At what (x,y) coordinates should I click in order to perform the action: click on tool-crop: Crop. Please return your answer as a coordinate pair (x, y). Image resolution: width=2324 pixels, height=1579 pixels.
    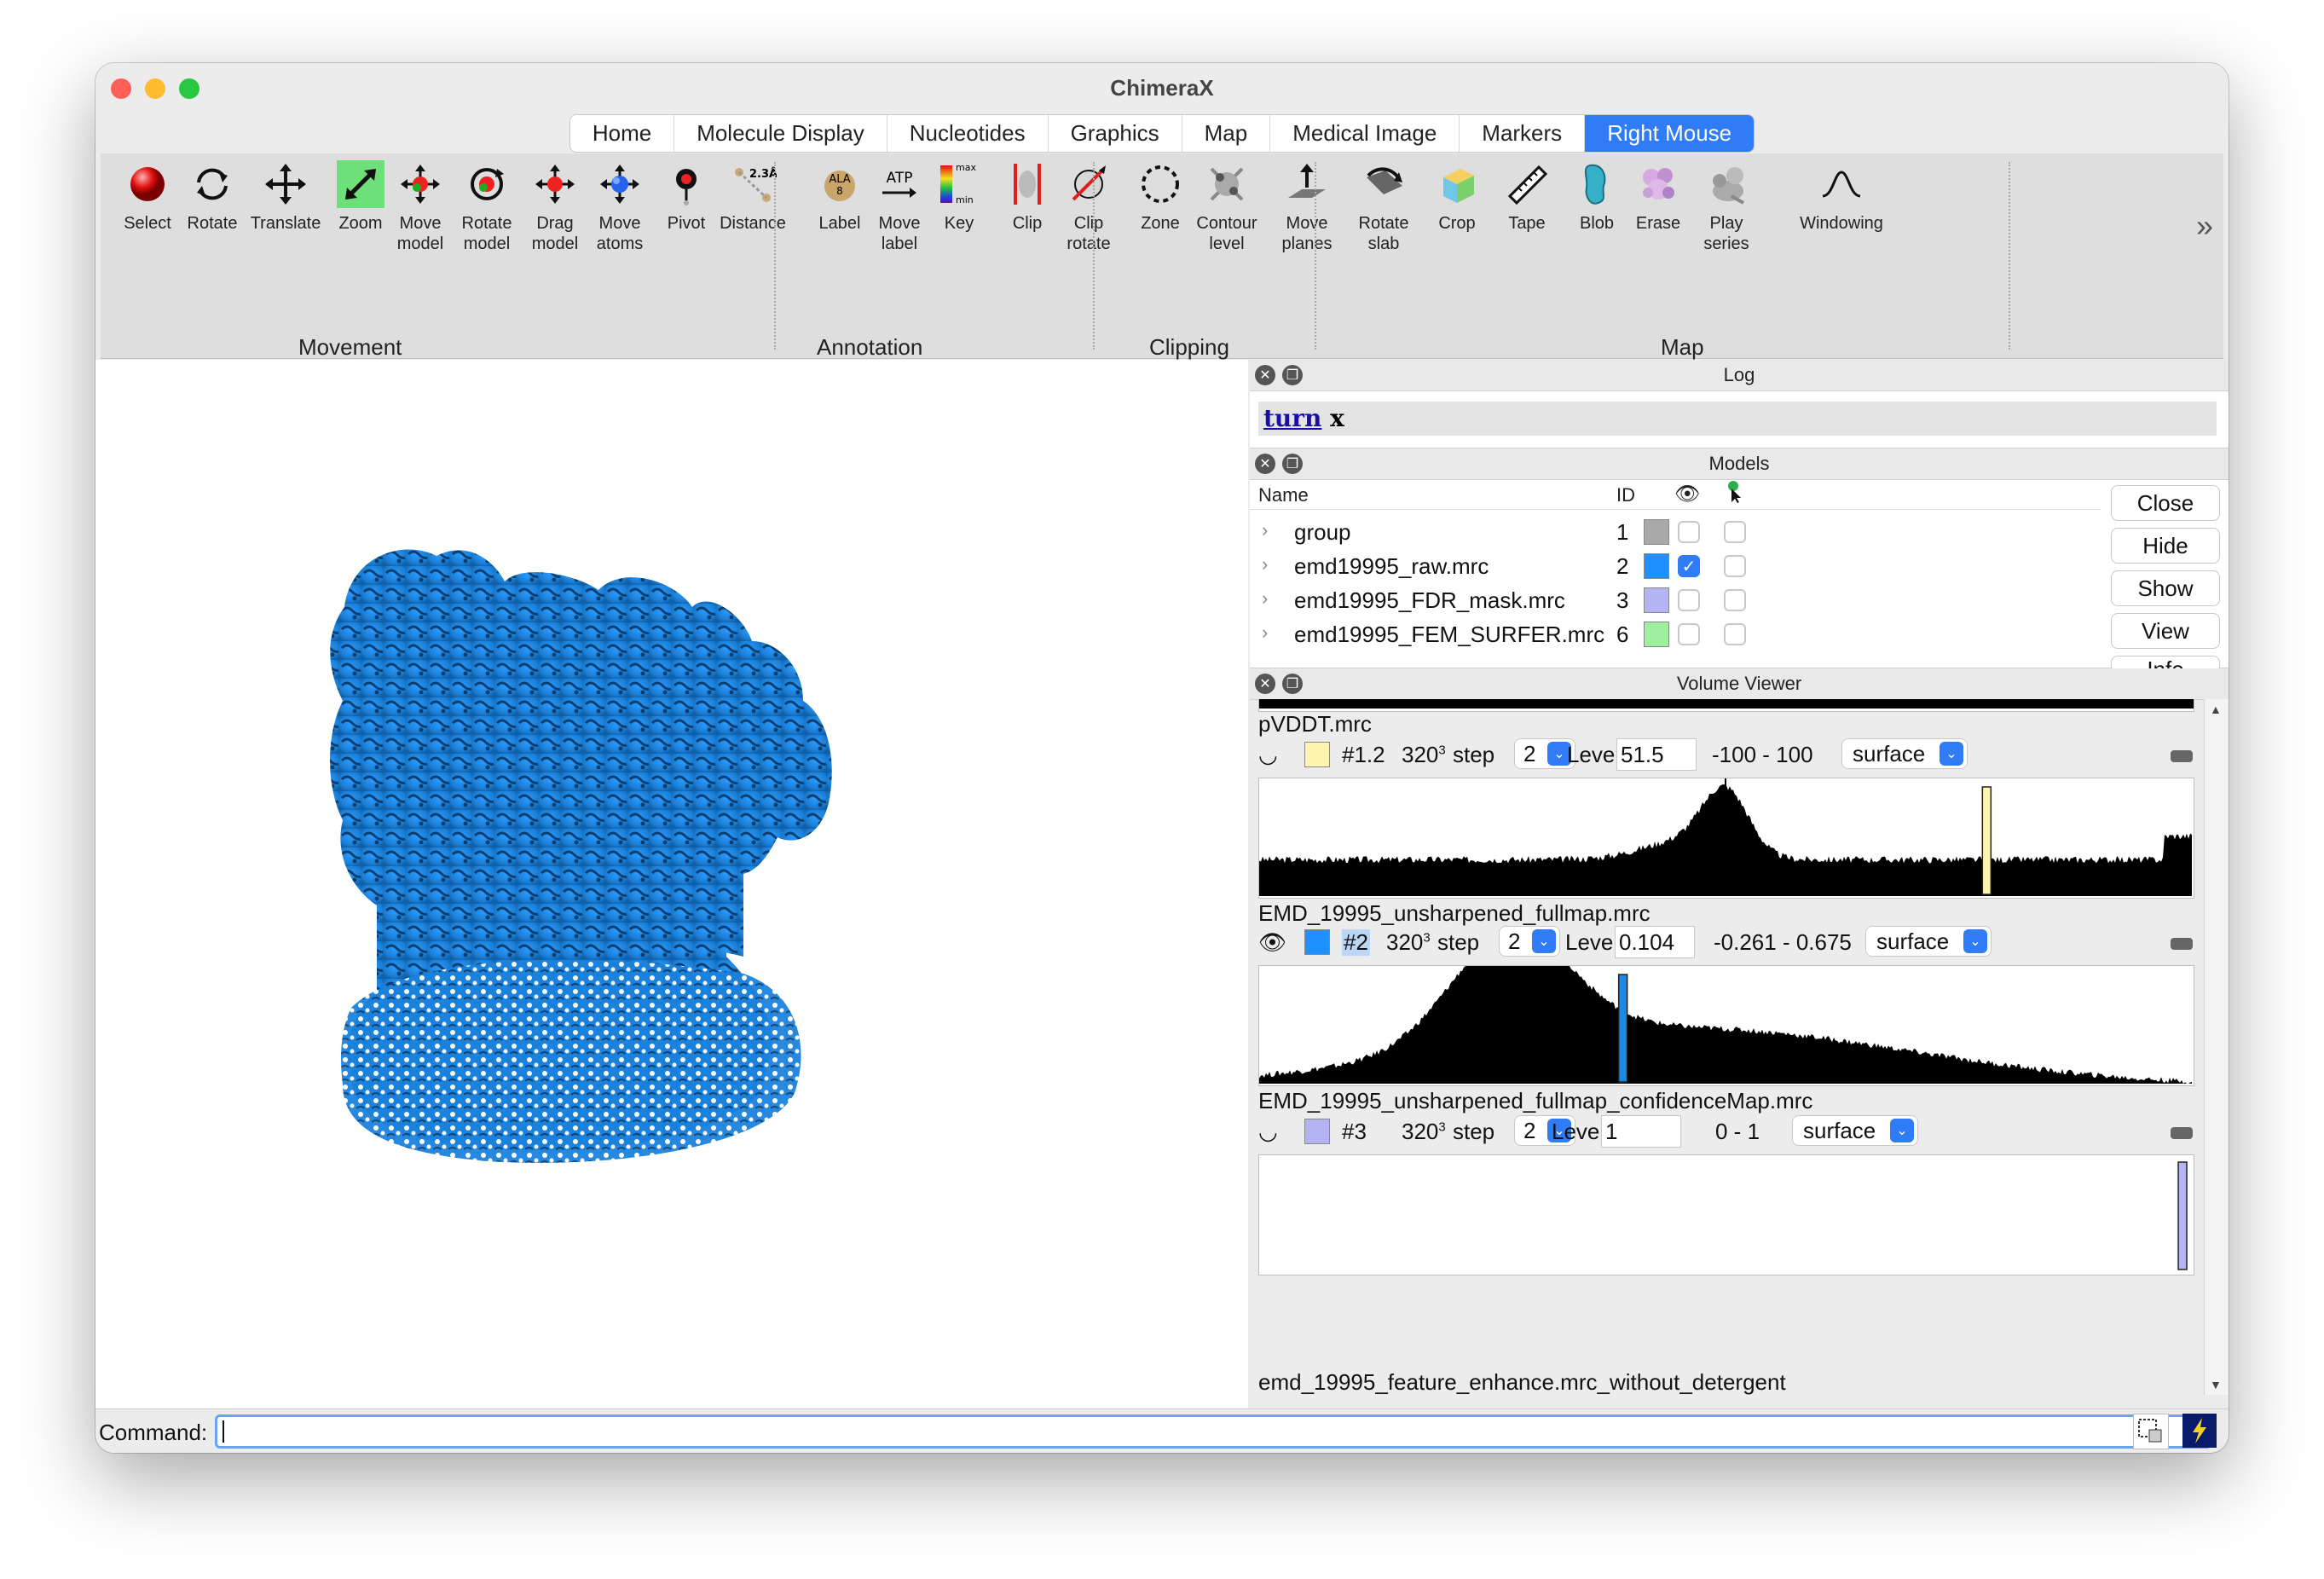
    Looking at the image, I should click on (1457, 196).